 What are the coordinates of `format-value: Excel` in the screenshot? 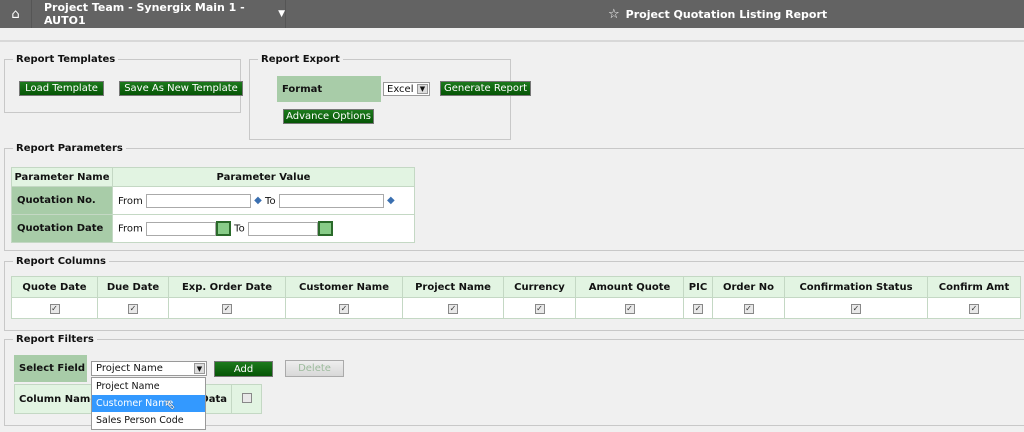 It's located at (400, 89).